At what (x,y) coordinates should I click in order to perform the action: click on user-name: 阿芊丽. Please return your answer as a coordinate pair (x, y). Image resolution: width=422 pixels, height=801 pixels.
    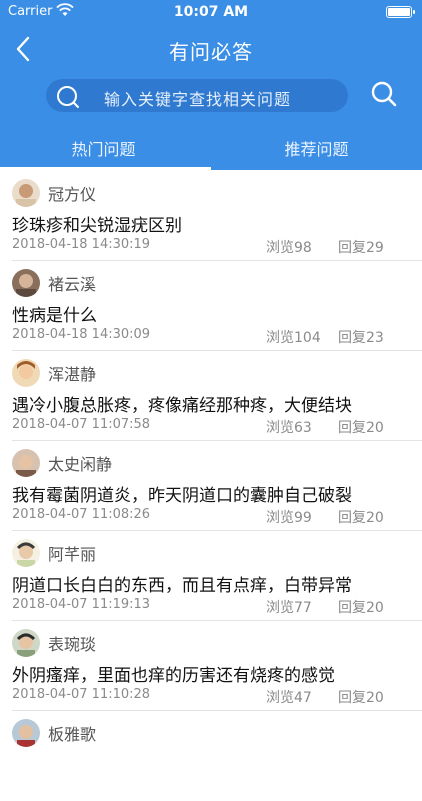
    Looking at the image, I should click on (72, 554).